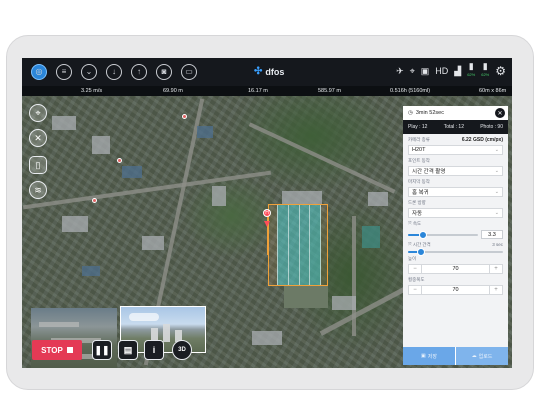 This screenshot has width=540, height=418. Describe the element at coordinates (69, 350) in the screenshot. I see `stop-square-icon` at that location.